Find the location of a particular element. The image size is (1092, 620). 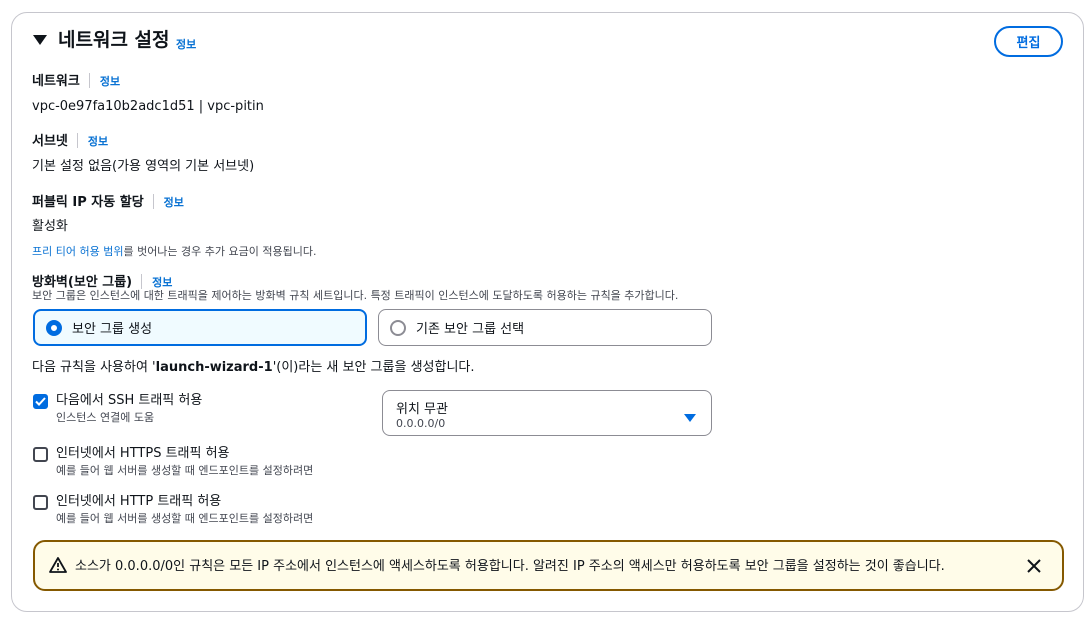

https-rule-label: 인터넷에서 HTTPS 트래픽 허용 is located at coordinates (143, 453).